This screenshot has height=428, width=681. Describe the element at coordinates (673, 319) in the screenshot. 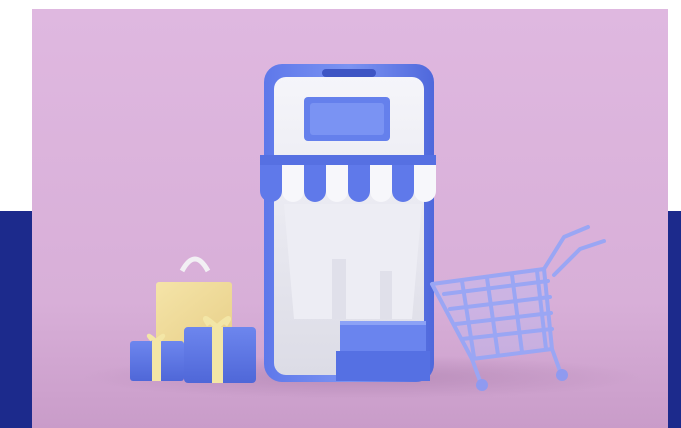

I see `right-accent-block` at that location.